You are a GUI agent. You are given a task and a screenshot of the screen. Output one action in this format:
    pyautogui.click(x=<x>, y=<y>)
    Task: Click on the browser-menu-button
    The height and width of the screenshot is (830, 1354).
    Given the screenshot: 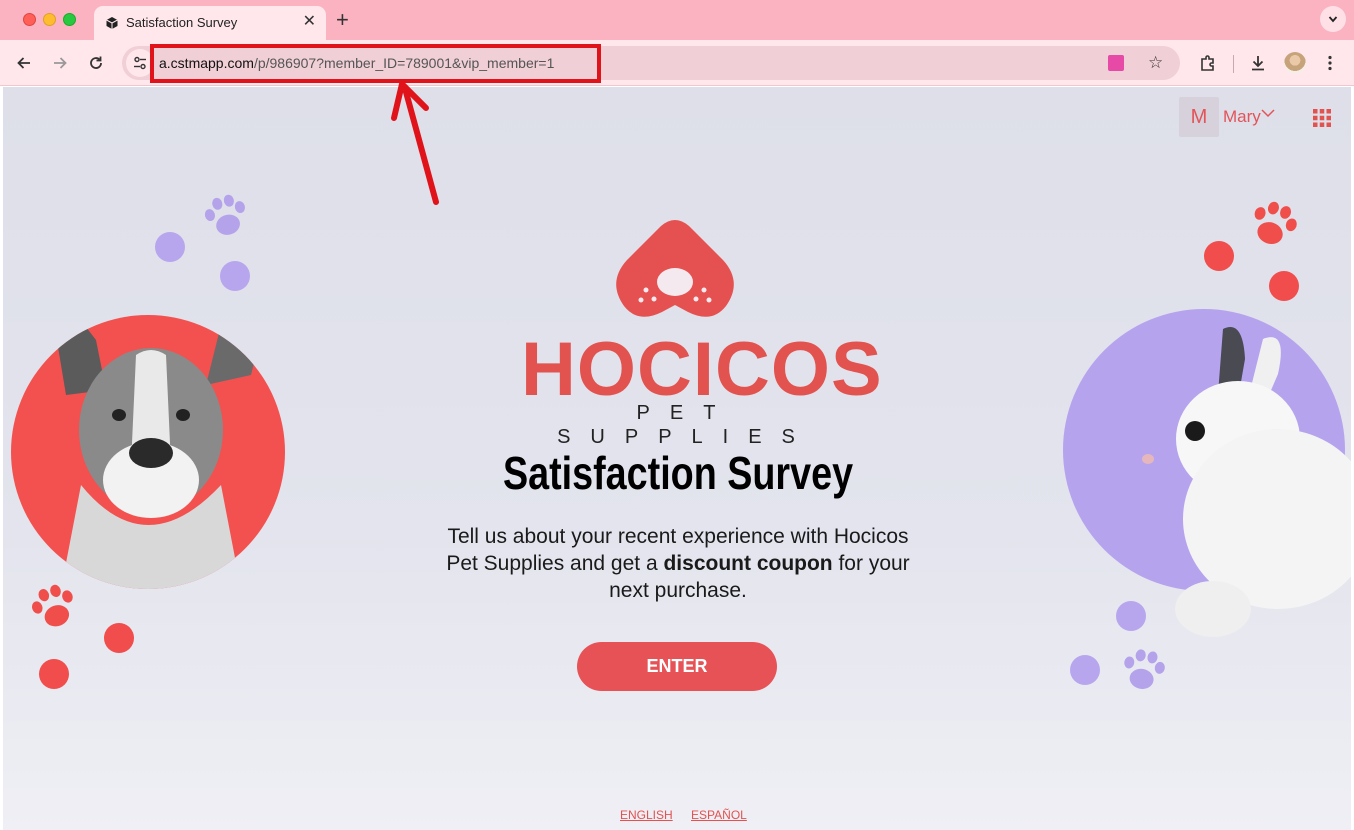 What is the action you would take?
    pyautogui.click(x=1330, y=63)
    